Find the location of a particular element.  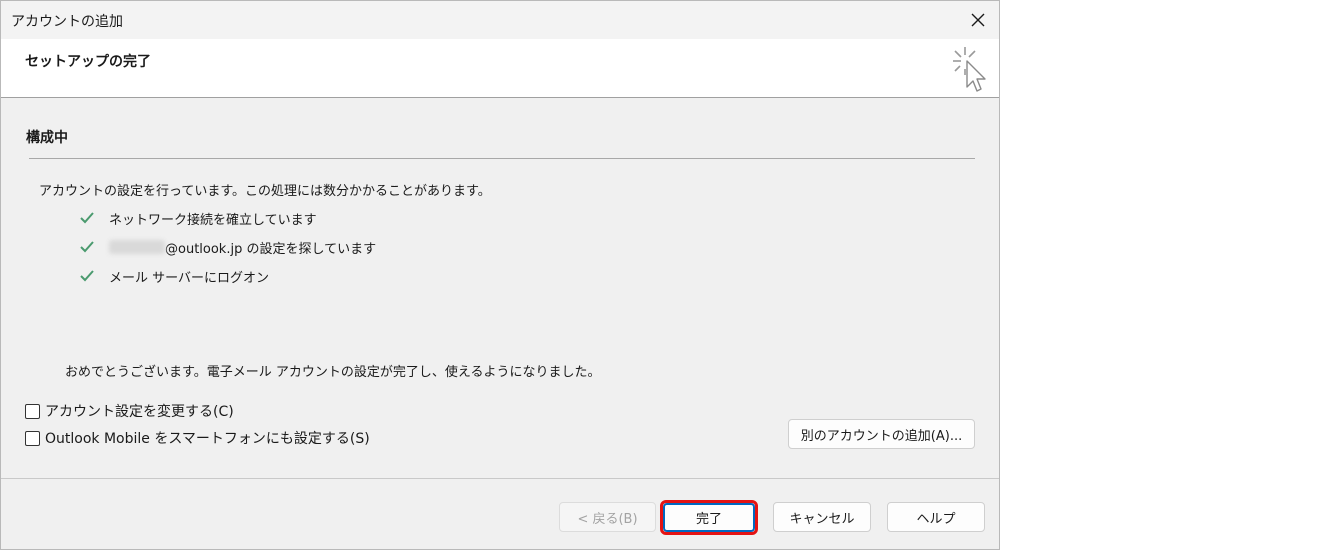

back-button: < 戻る(B) is located at coordinates (607, 517).